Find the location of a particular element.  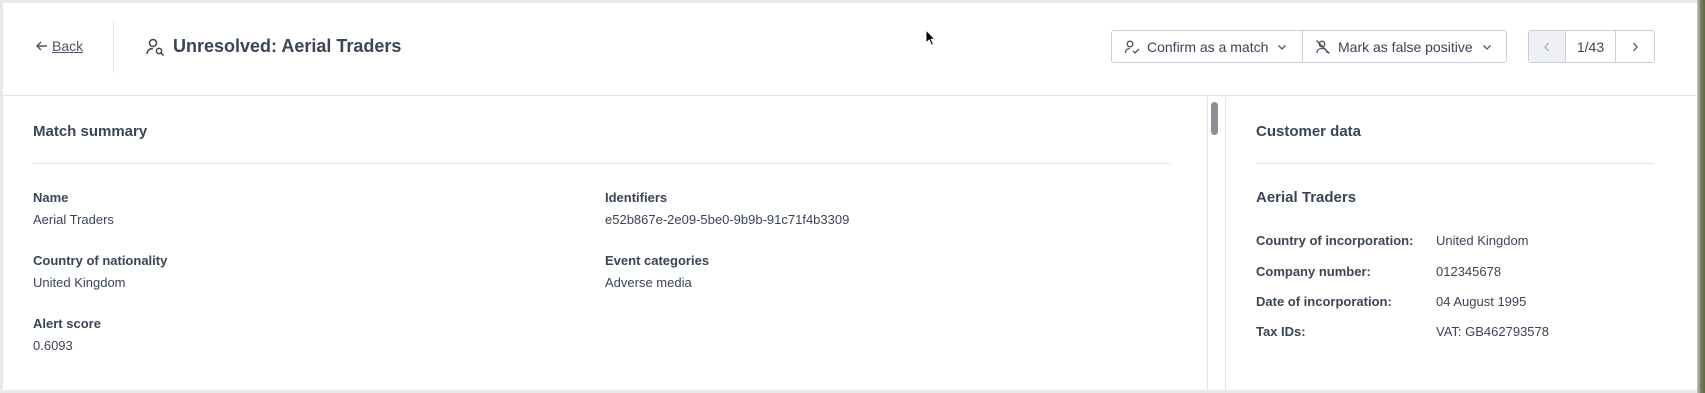

country-of-incorporation-label: Country of incorporation: is located at coordinates (1335, 240).